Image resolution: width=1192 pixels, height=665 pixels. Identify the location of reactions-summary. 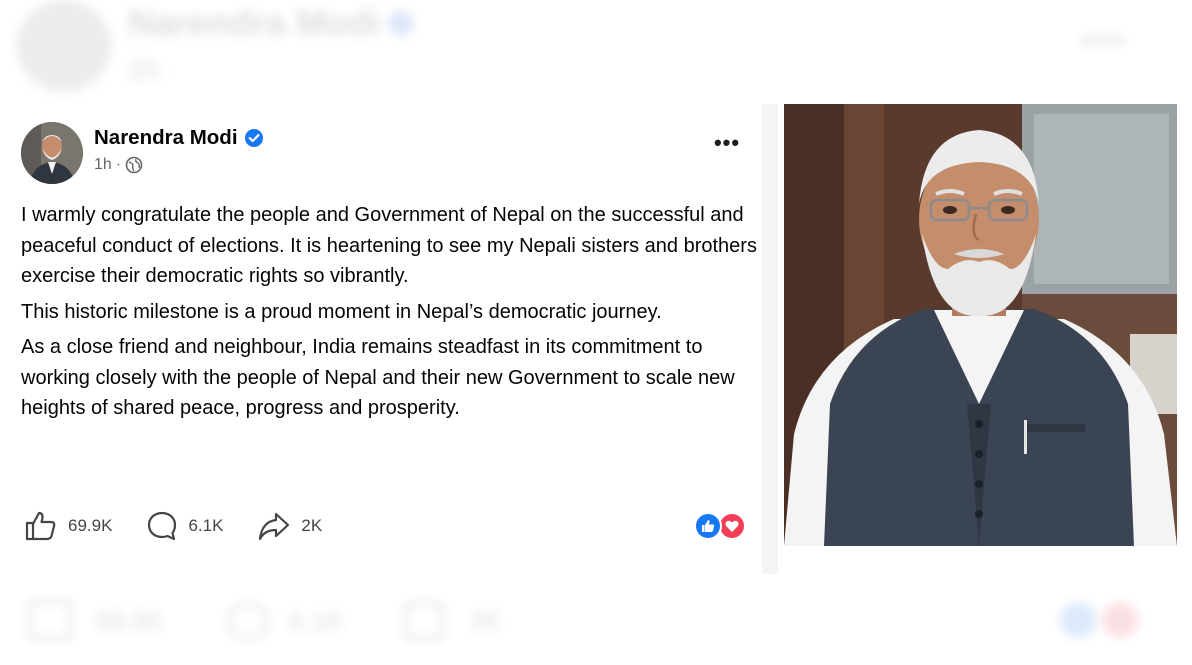
(725, 527).